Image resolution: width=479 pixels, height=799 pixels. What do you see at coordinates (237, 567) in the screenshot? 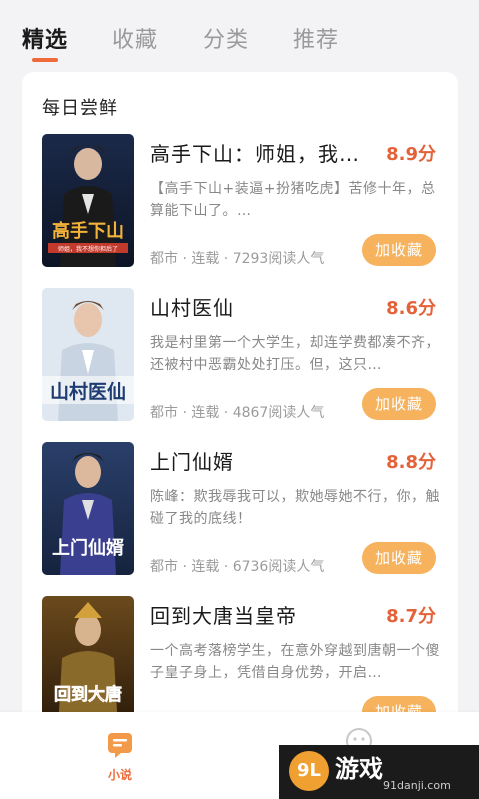
I see `book-meta: 都市 · 连载 · 6736阅读人气` at bounding box center [237, 567].